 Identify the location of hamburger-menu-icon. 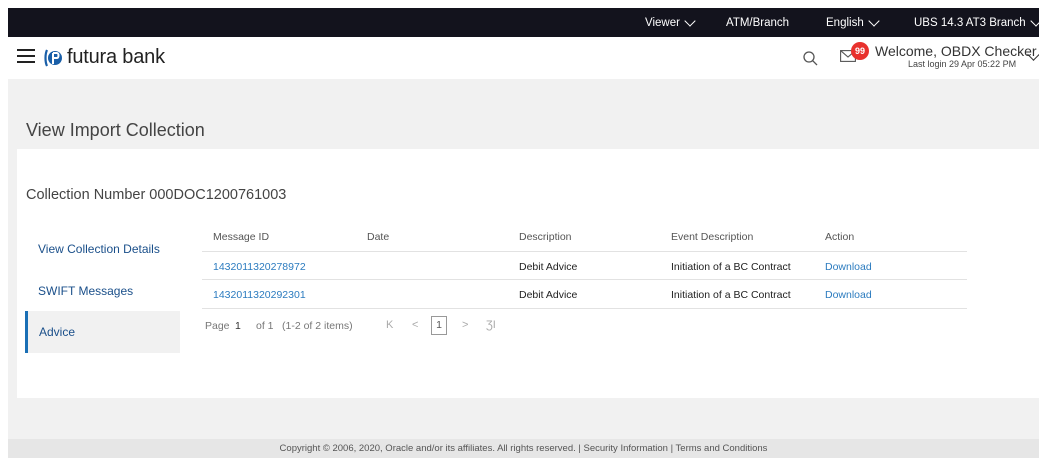
(26, 56).